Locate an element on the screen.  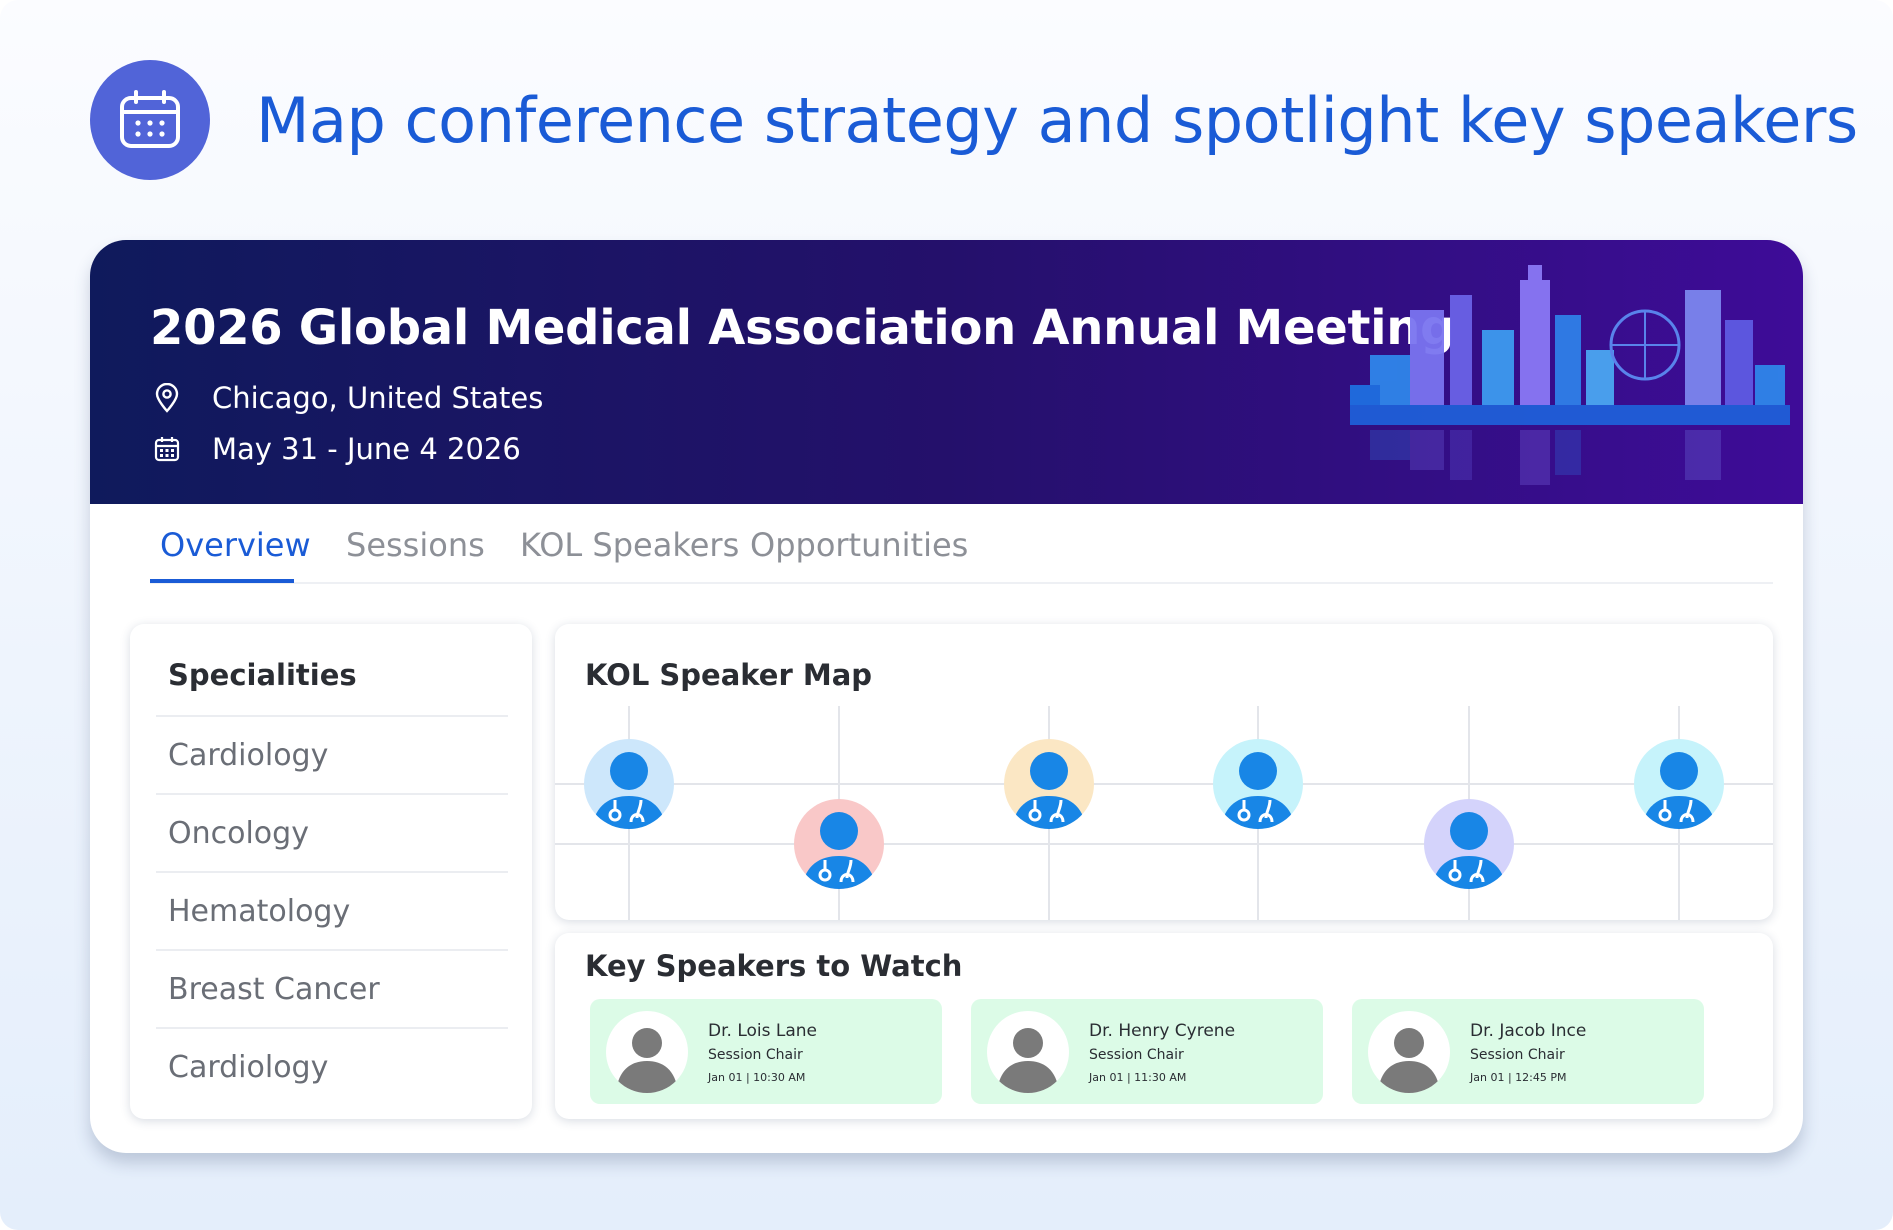
speaker-name: Dr. Jacob Ince is located at coordinates (1528, 1031).